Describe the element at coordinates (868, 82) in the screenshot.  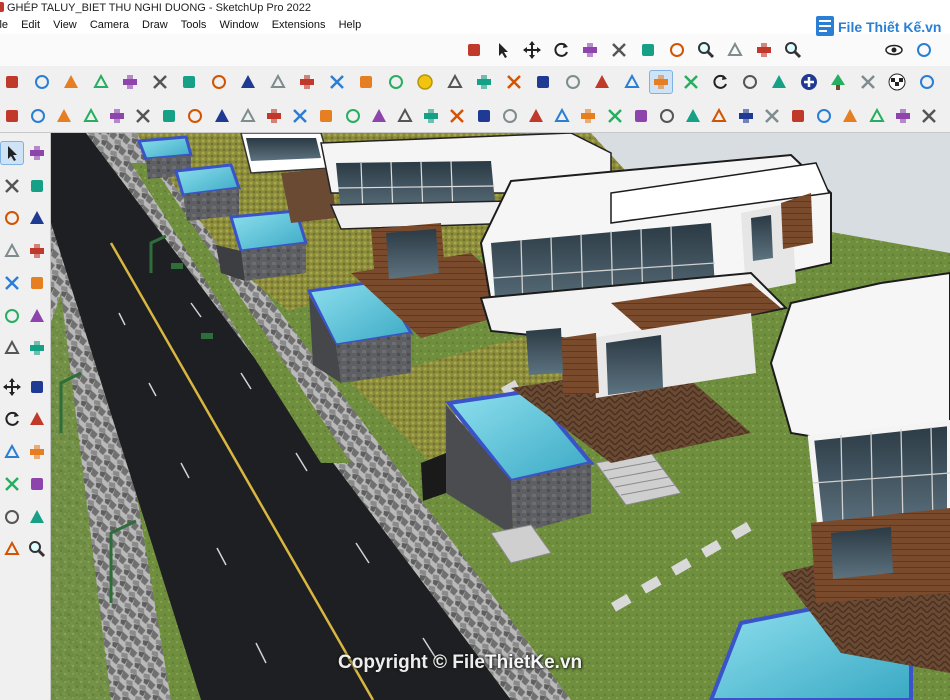
I see `chart-button` at that location.